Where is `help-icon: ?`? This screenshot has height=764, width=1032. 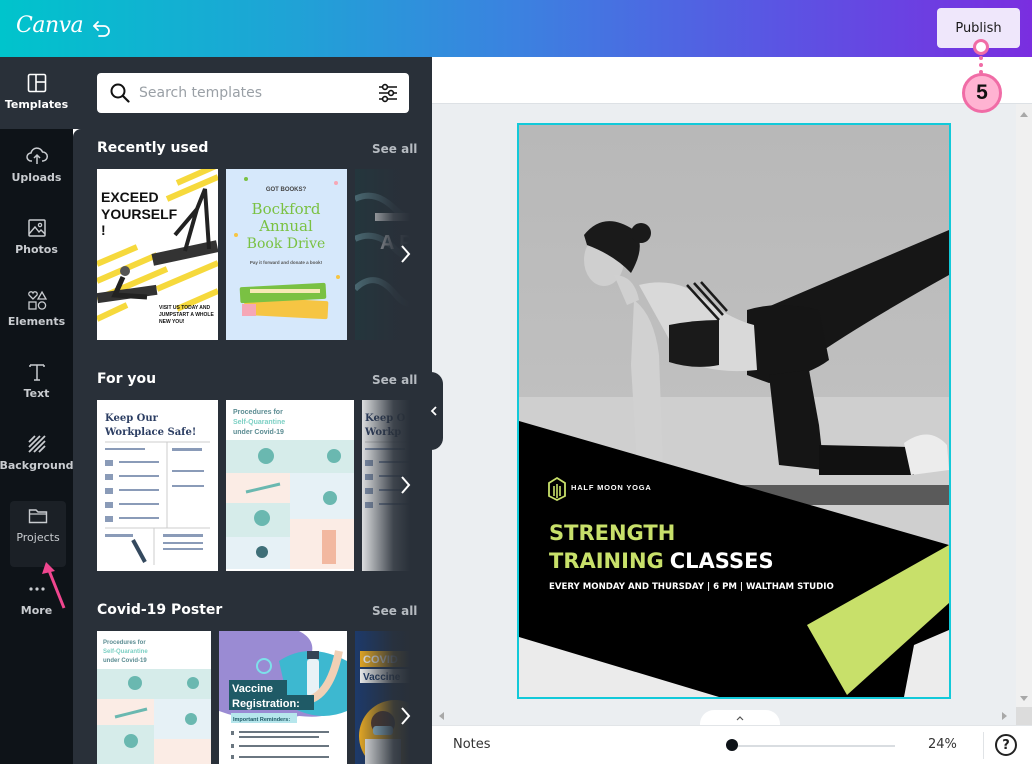 help-icon: ? is located at coordinates (1006, 745).